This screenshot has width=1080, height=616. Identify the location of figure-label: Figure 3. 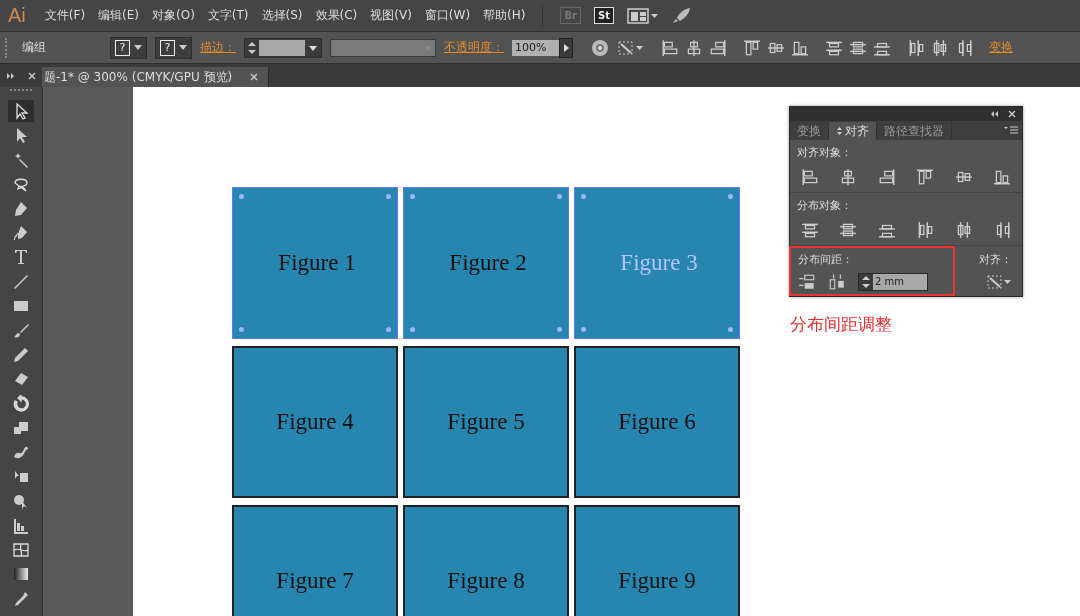
(659, 263).